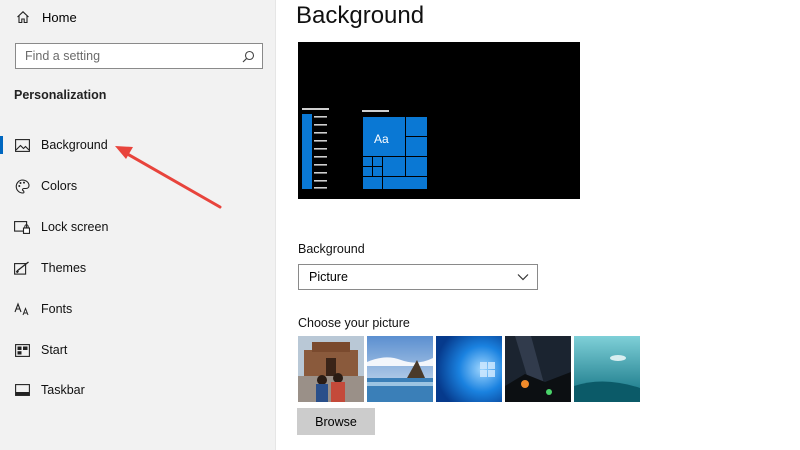  What do you see at coordinates (138, 309) in the screenshot?
I see `sidebar-item-fonts: Fonts` at bounding box center [138, 309].